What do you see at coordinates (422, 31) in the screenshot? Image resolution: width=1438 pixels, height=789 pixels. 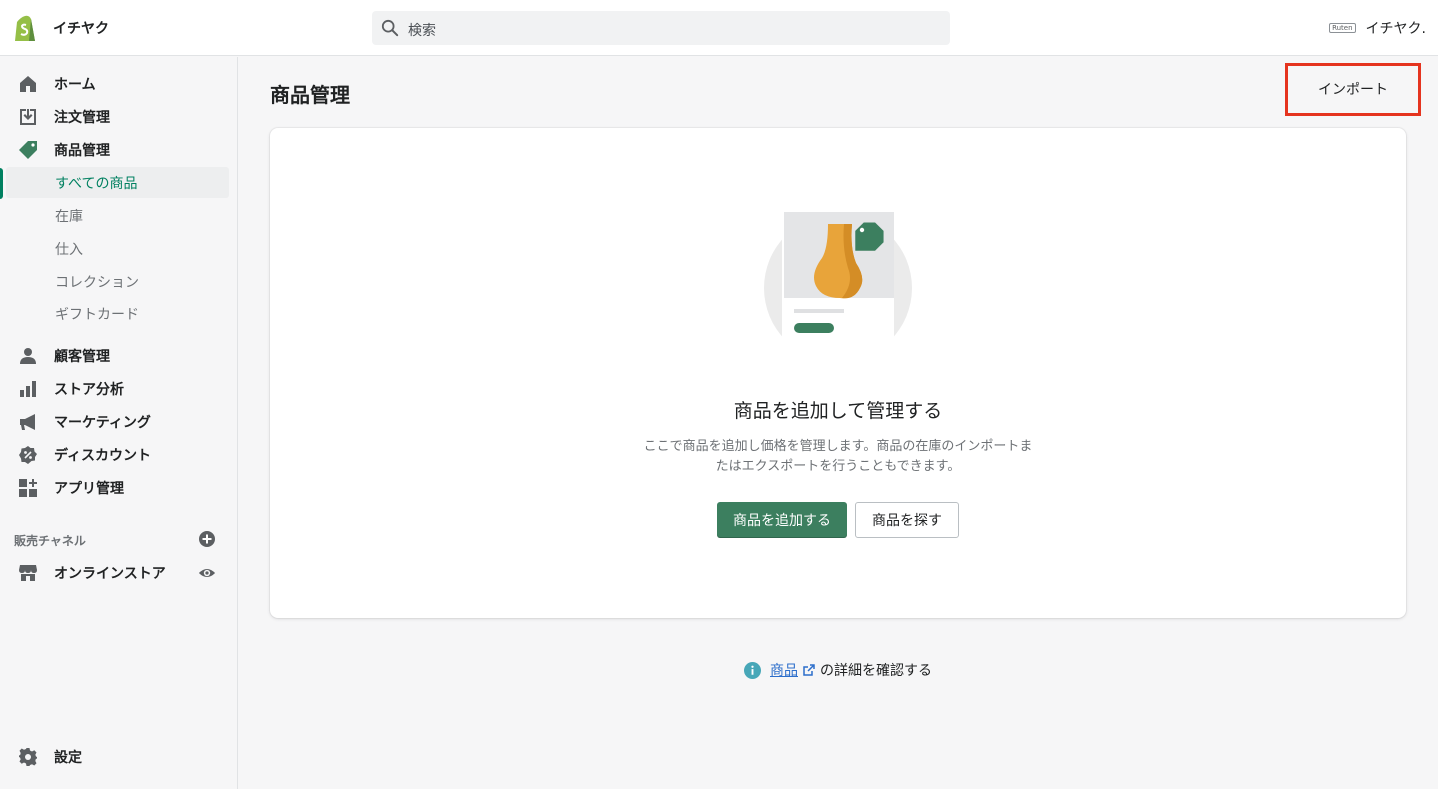 I see `search-placeholder: 検索` at bounding box center [422, 31].